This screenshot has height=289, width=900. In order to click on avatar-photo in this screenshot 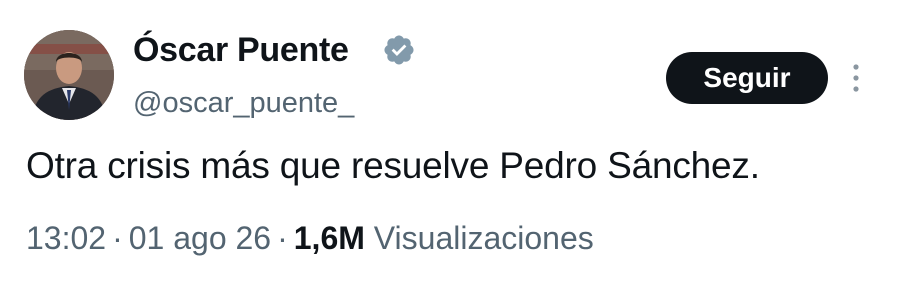, I will do `click(69, 75)`.